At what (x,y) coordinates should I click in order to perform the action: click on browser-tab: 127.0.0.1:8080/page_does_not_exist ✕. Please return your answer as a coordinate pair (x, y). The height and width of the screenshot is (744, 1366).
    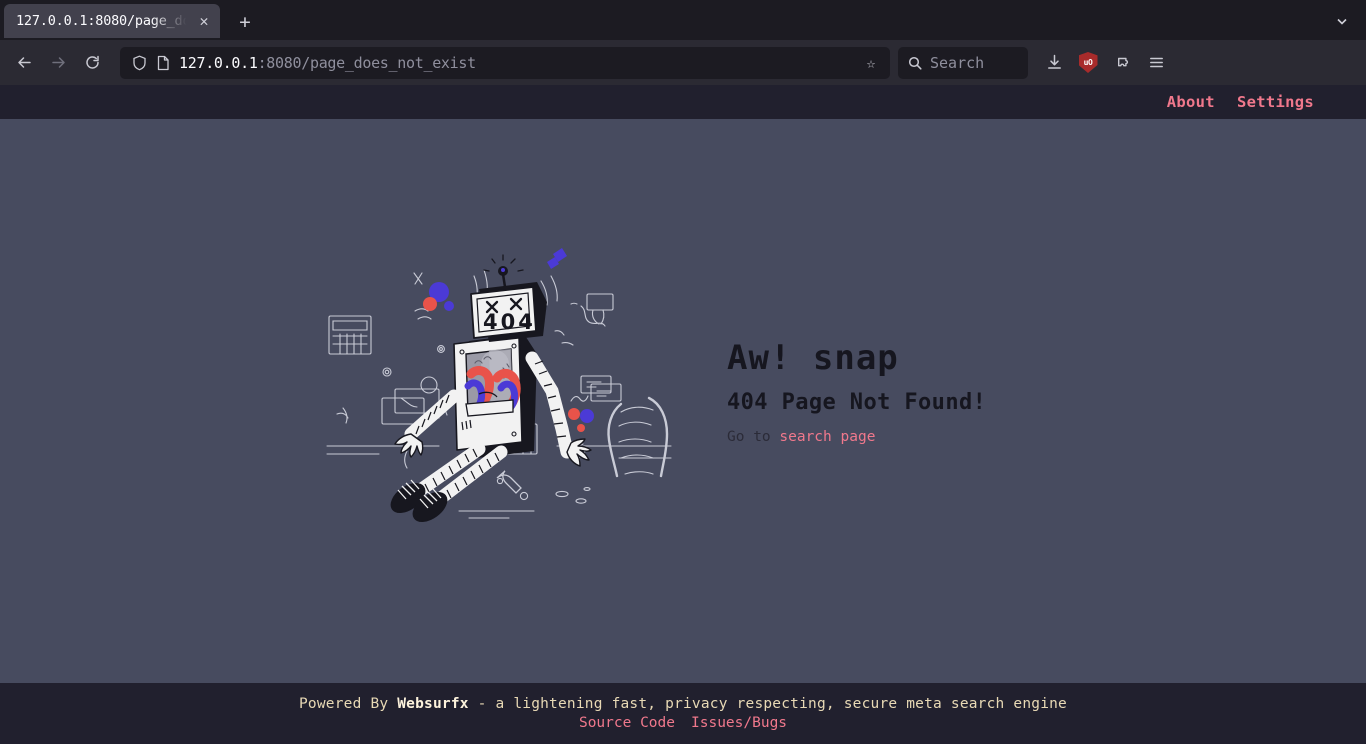
    Looking at the image, I should click on (112, 21).